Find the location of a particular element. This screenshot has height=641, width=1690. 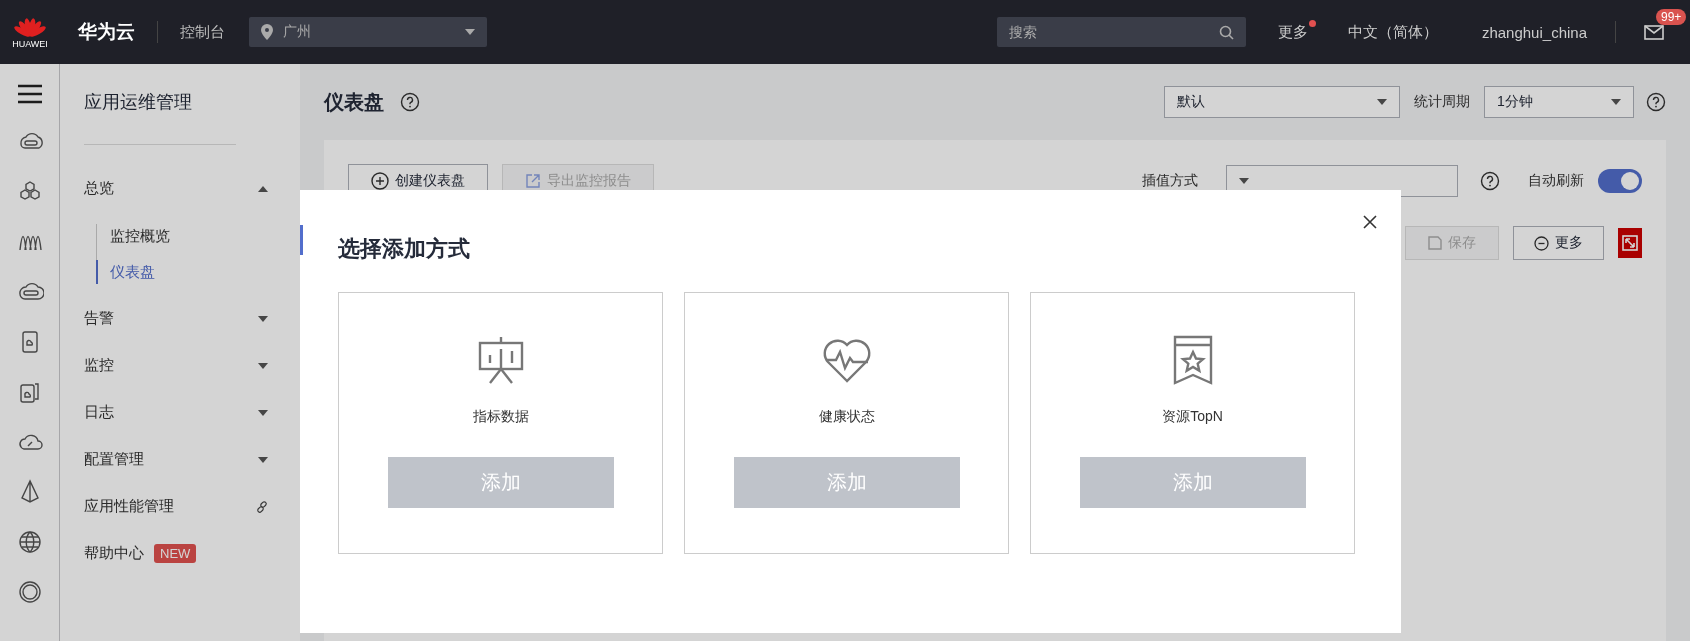

period-label: 统计周期 is located at coordinates (1442, 102).